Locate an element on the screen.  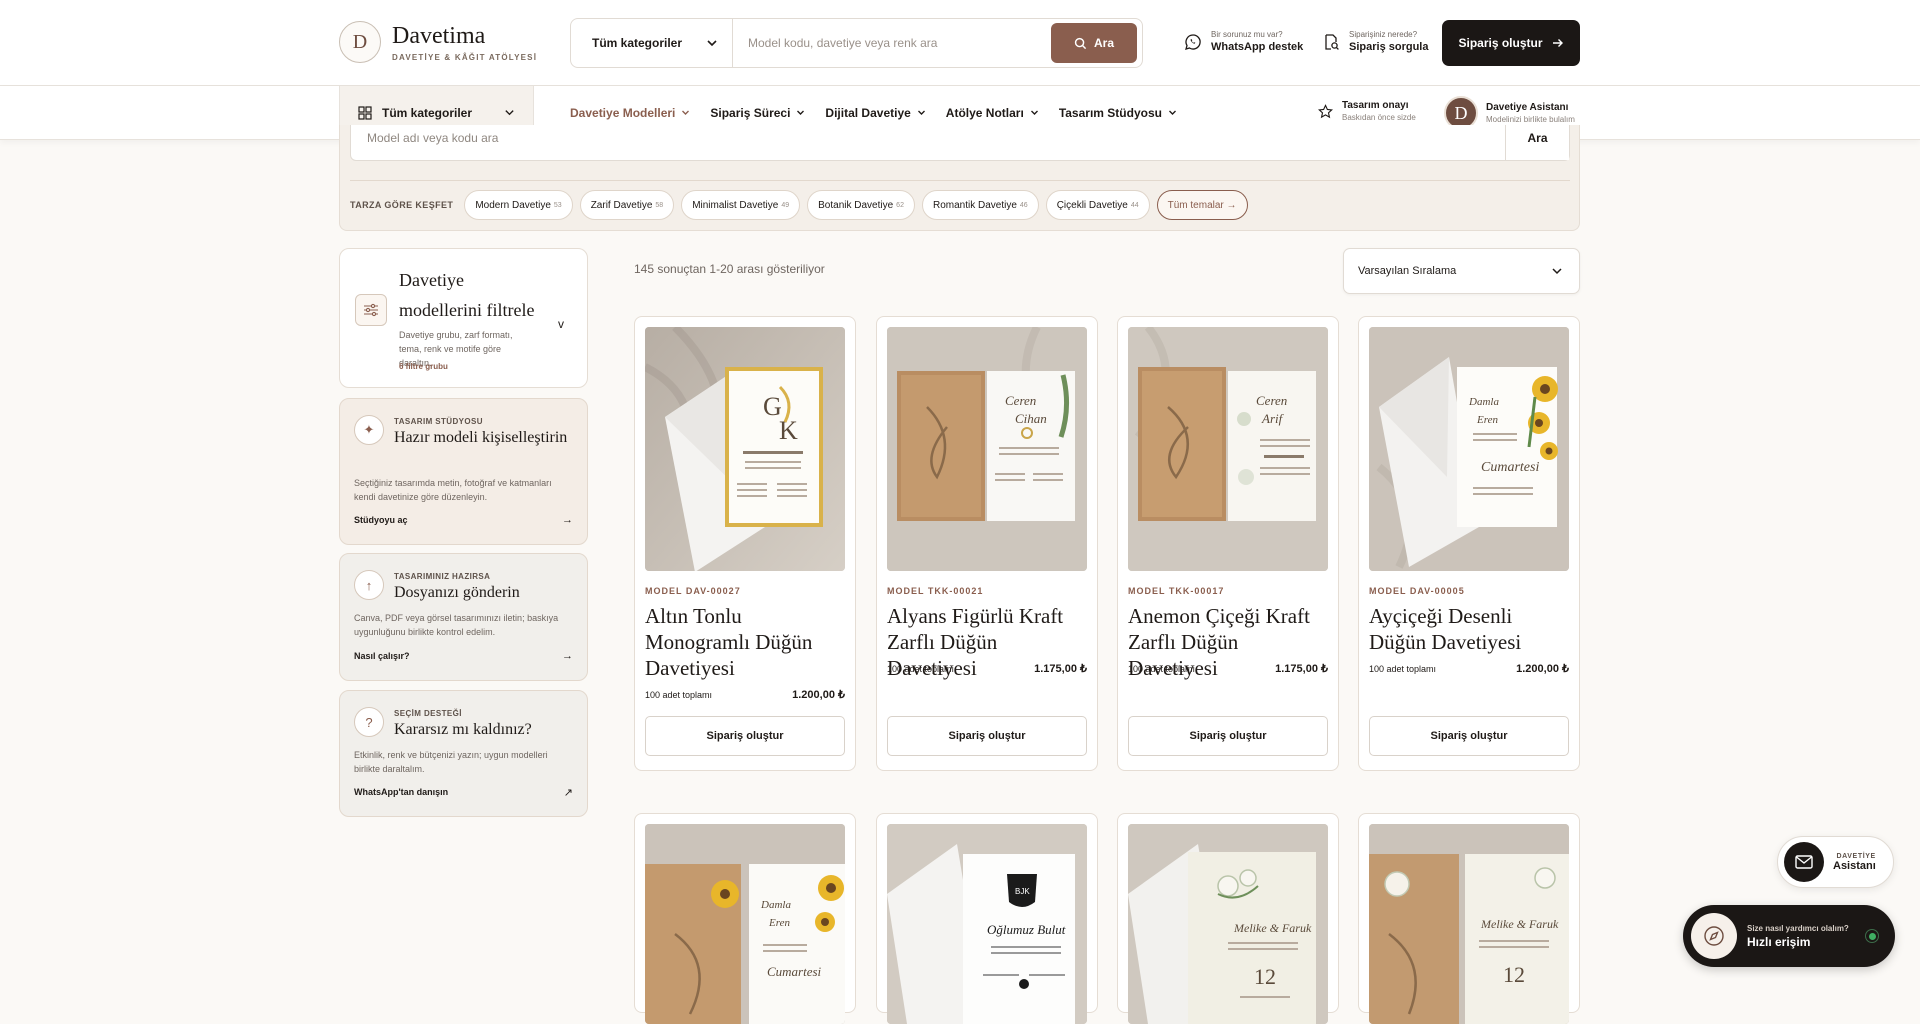
whatsapp-support-link: Bir sorunuz mu var? WhatsApp destek is located at coordinates (1243, 41).